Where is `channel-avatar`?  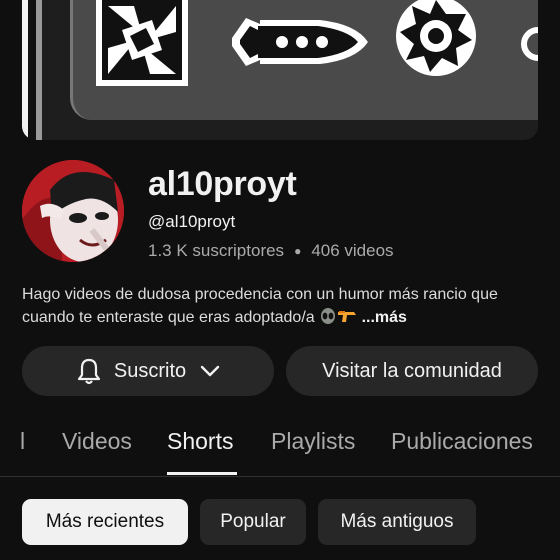 channel-avatar is located at coordinates (73, 211).